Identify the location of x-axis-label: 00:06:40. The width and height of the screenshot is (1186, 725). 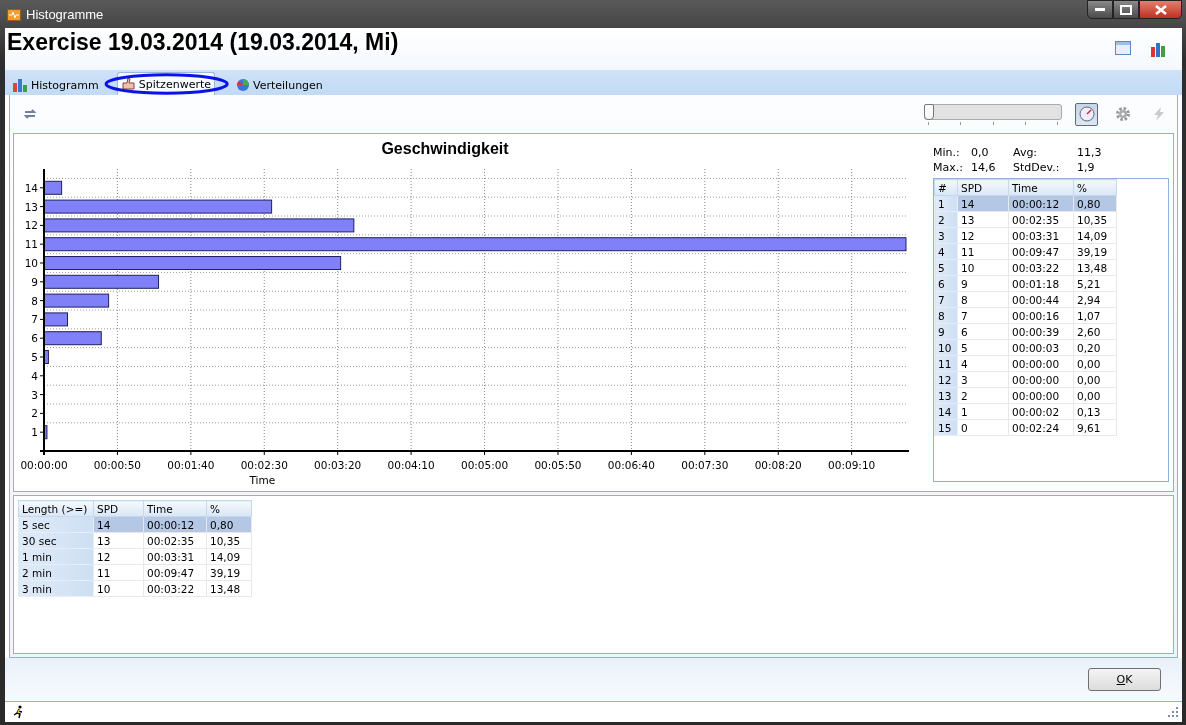
(631, 465).